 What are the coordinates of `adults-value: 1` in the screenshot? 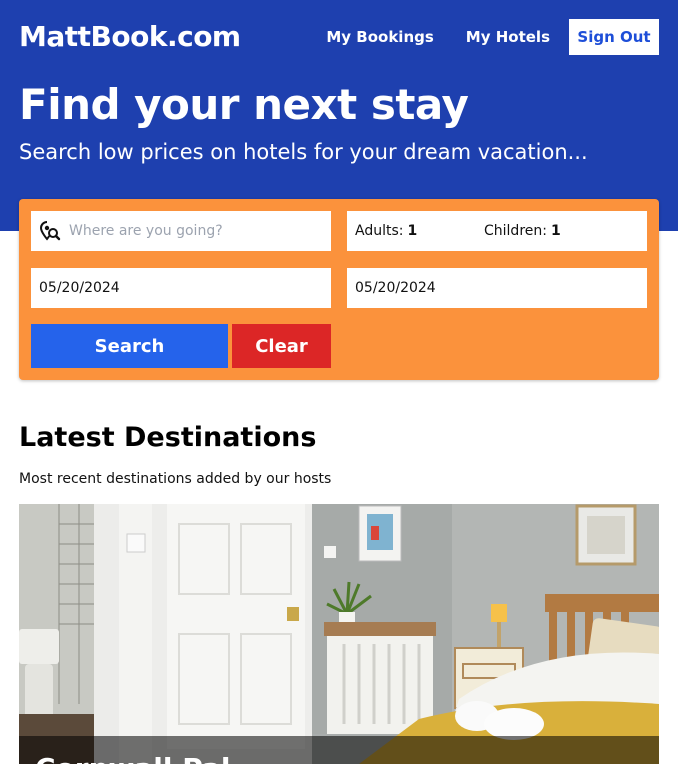 It's located at (412, 231).